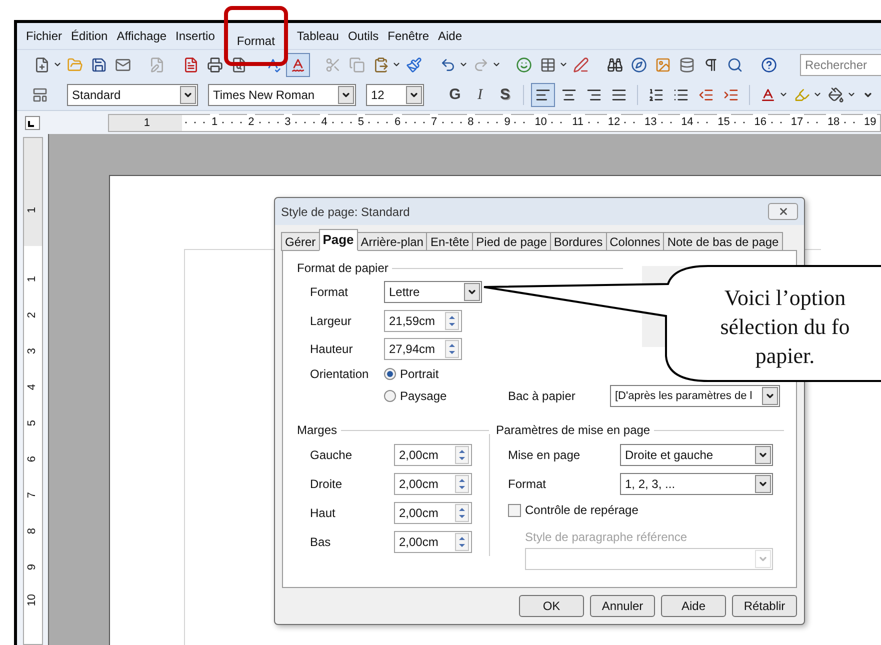 The width and height of the screenshot is (881, 645). Describe the element at coordinates (342, 268) in the screenshot. I see `section-heading: Format de papier` at that location.